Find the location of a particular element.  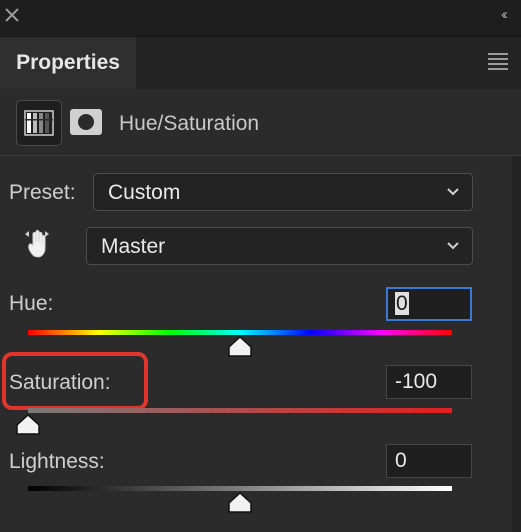

hue-saturation-adjustment-icon is located at coordinates (39, 123).